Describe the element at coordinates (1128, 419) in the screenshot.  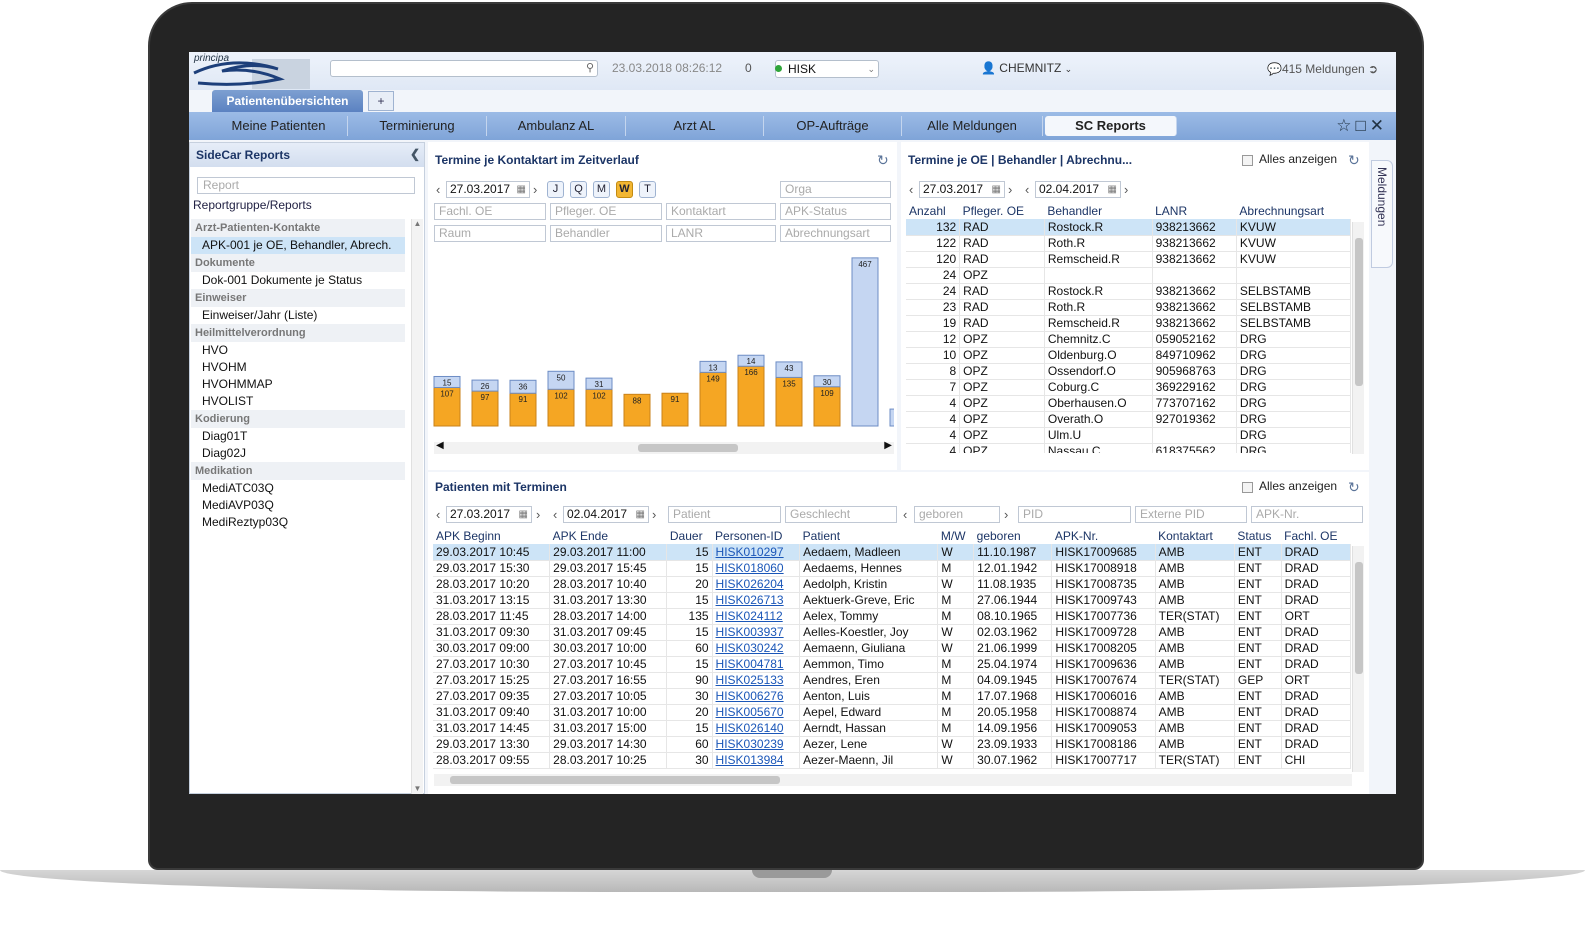
I see `table-row: 4 OPZ Overath.O 927019362 DRG` at that location.